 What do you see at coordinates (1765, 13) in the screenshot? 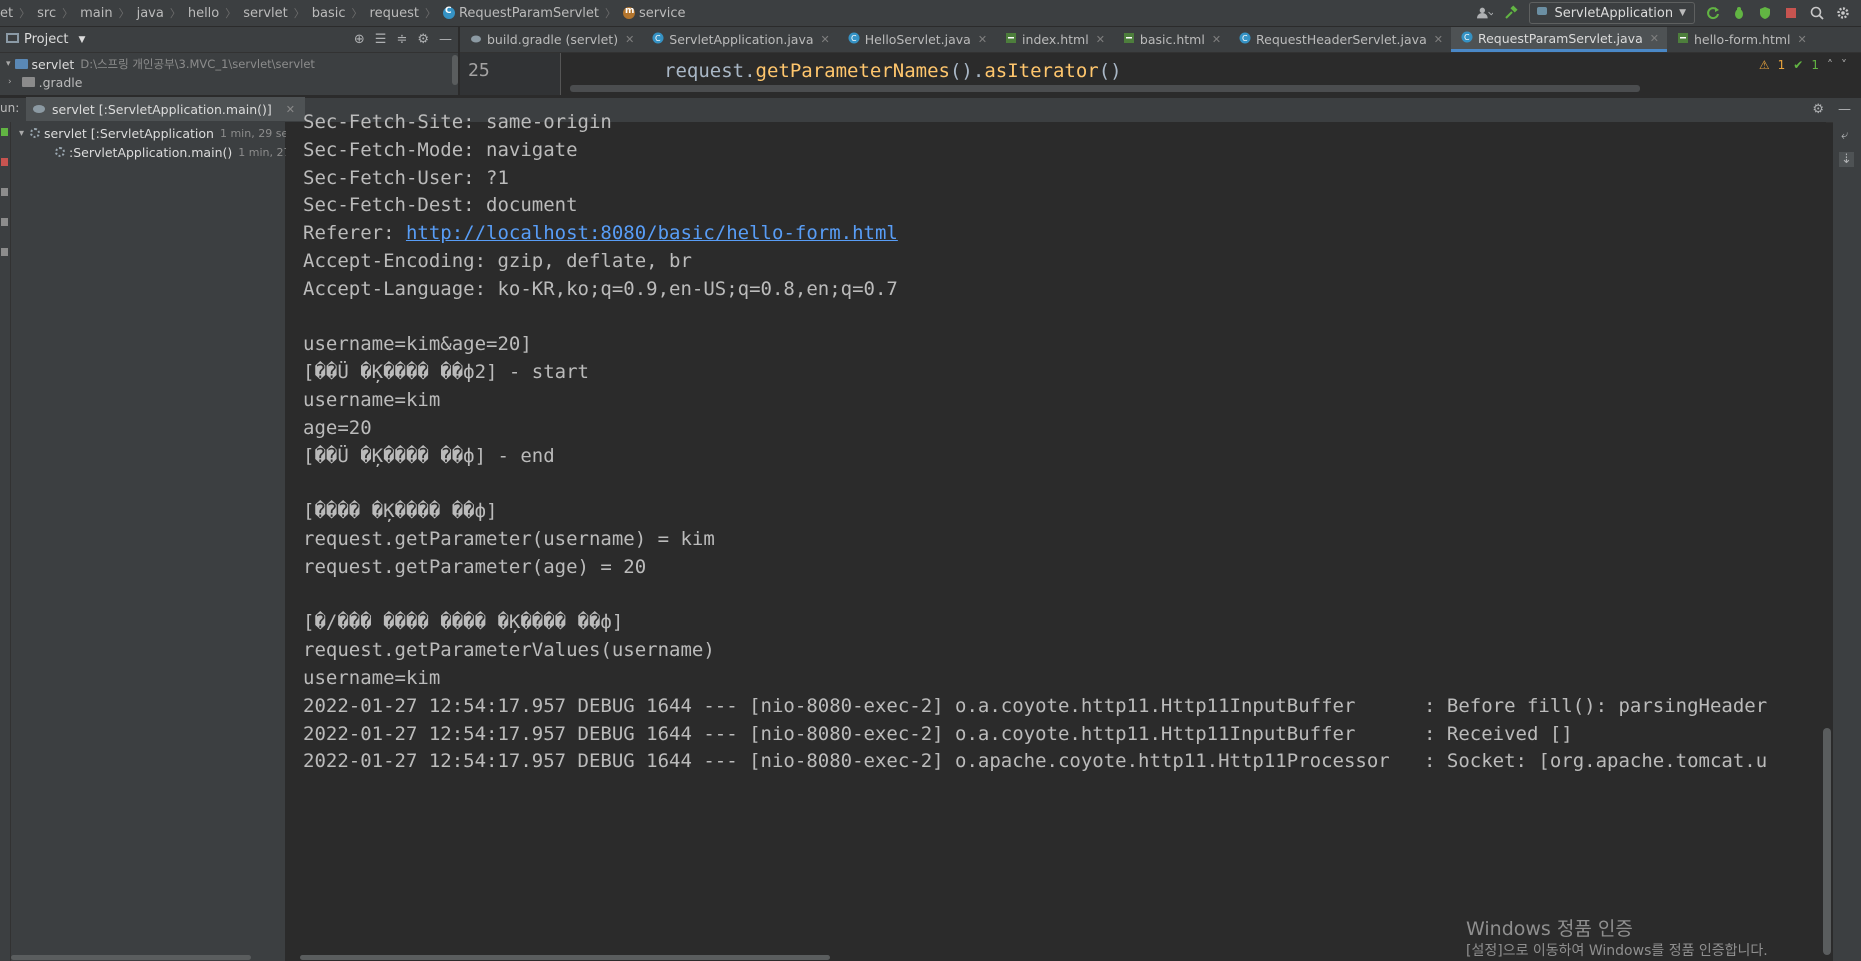
I see `coverage-icon` at bounding box center [1765, 13].